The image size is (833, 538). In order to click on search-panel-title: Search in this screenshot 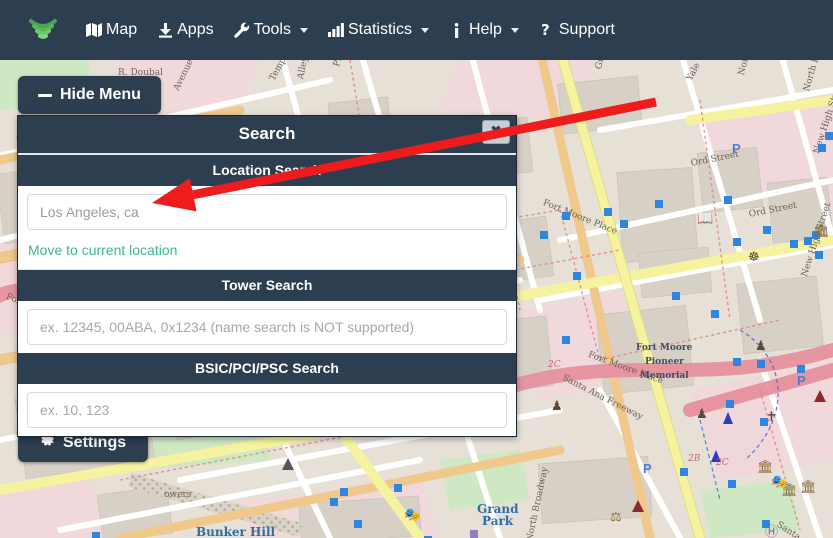, I will do `click(267, 133)`.